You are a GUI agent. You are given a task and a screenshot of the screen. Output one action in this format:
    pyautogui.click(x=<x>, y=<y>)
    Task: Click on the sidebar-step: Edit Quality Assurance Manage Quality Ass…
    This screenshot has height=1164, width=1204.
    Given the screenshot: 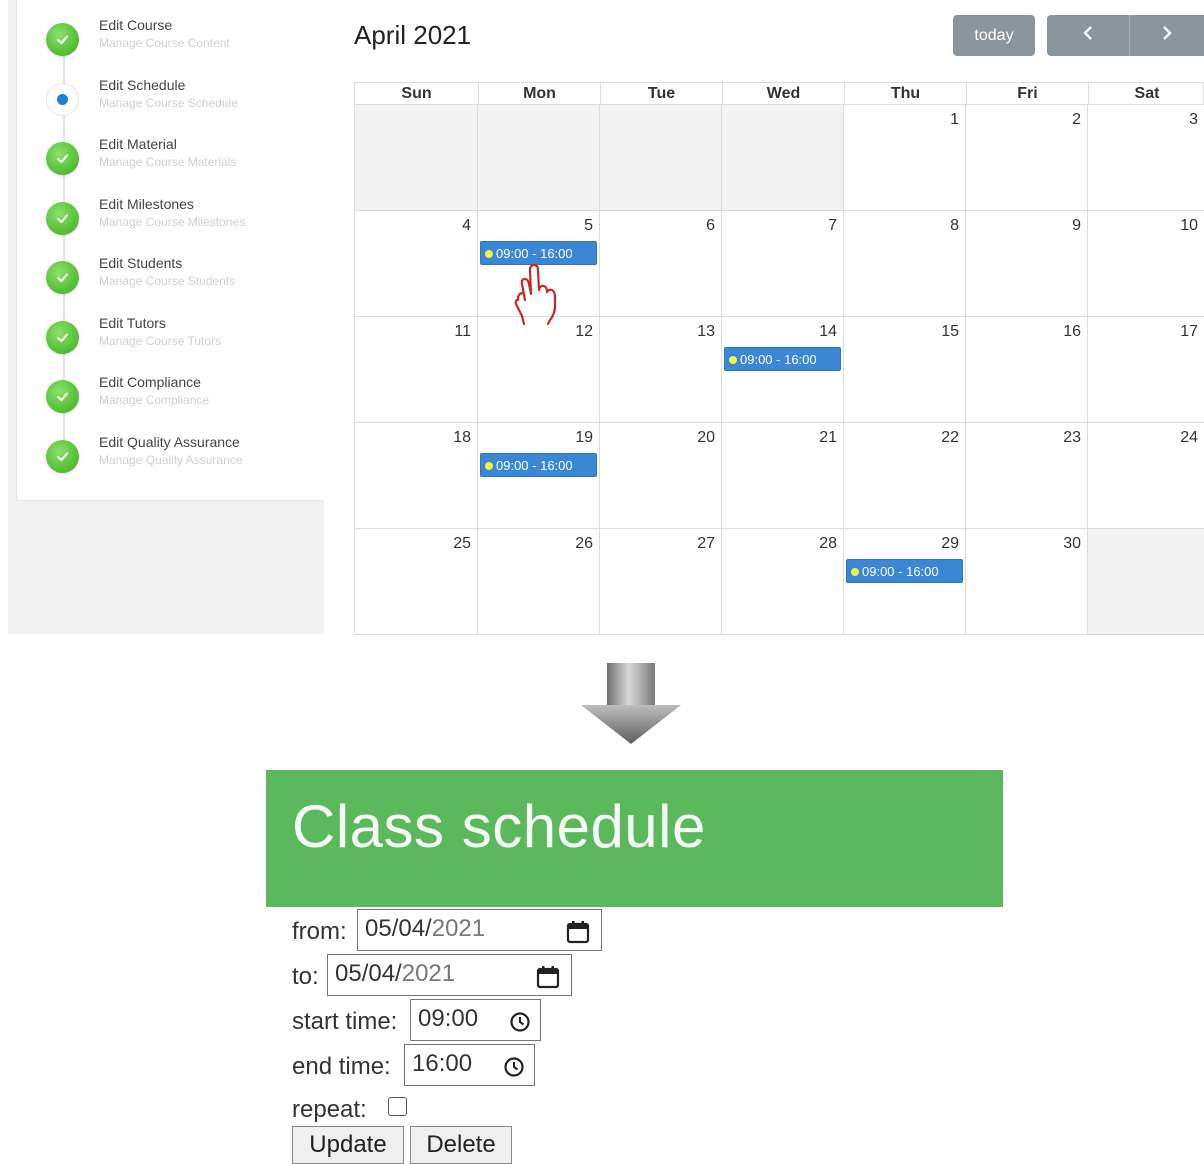 What is the action you would take?
    pyautogui.click(x=150, y=459)
    